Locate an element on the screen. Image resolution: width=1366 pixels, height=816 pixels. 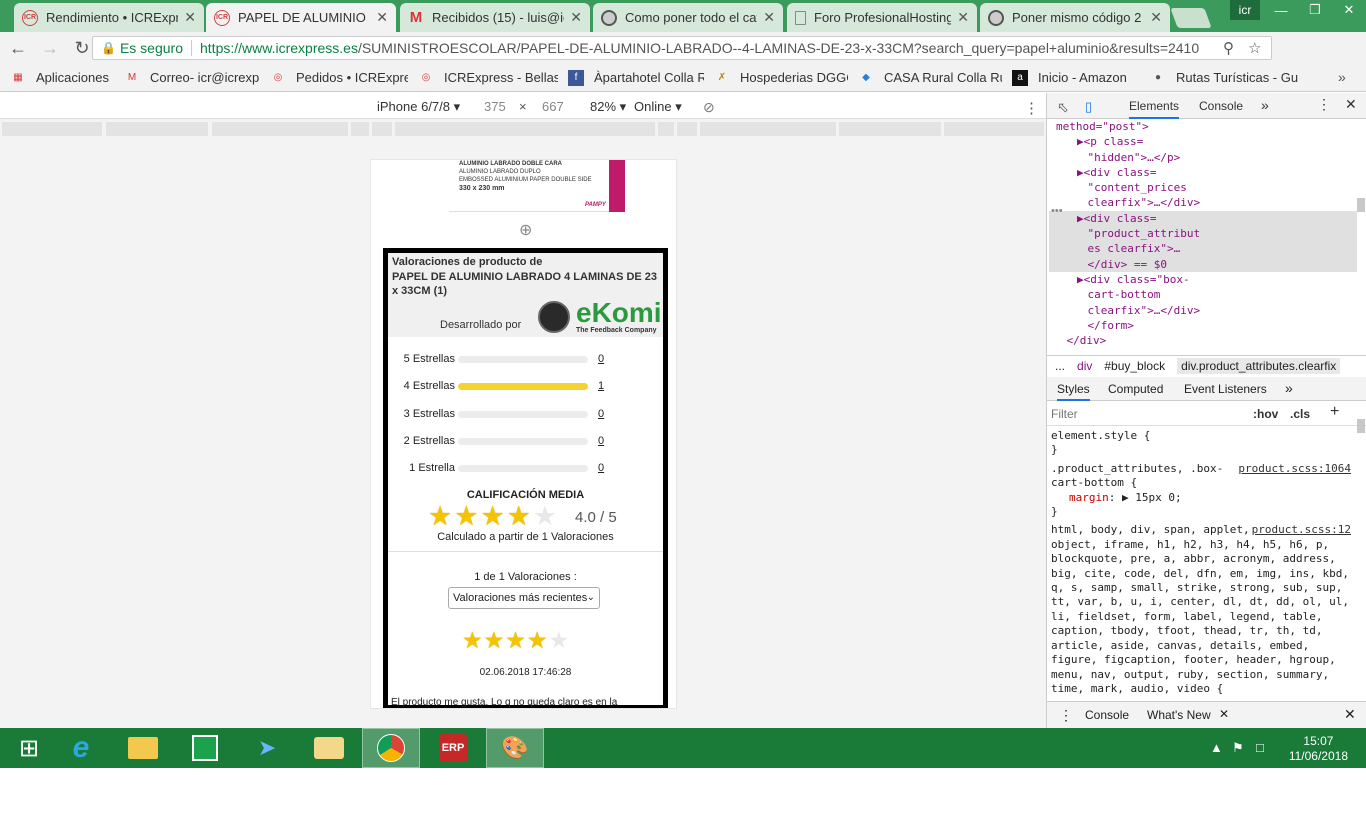
tab-1: ICR Rendimiento • ICRExpres ✕ is located at coordinates (109, 17).